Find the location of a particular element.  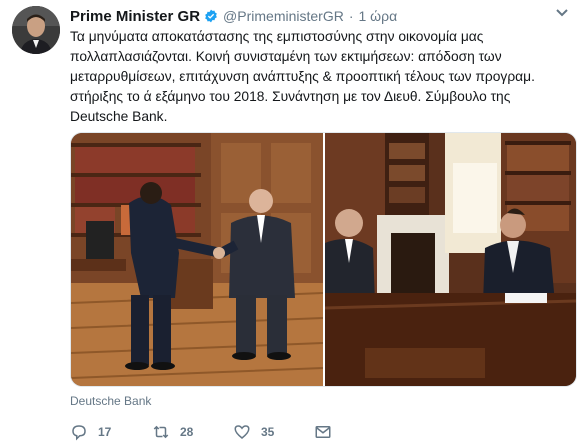

retweet-icon is located at coordinates (161, 432).